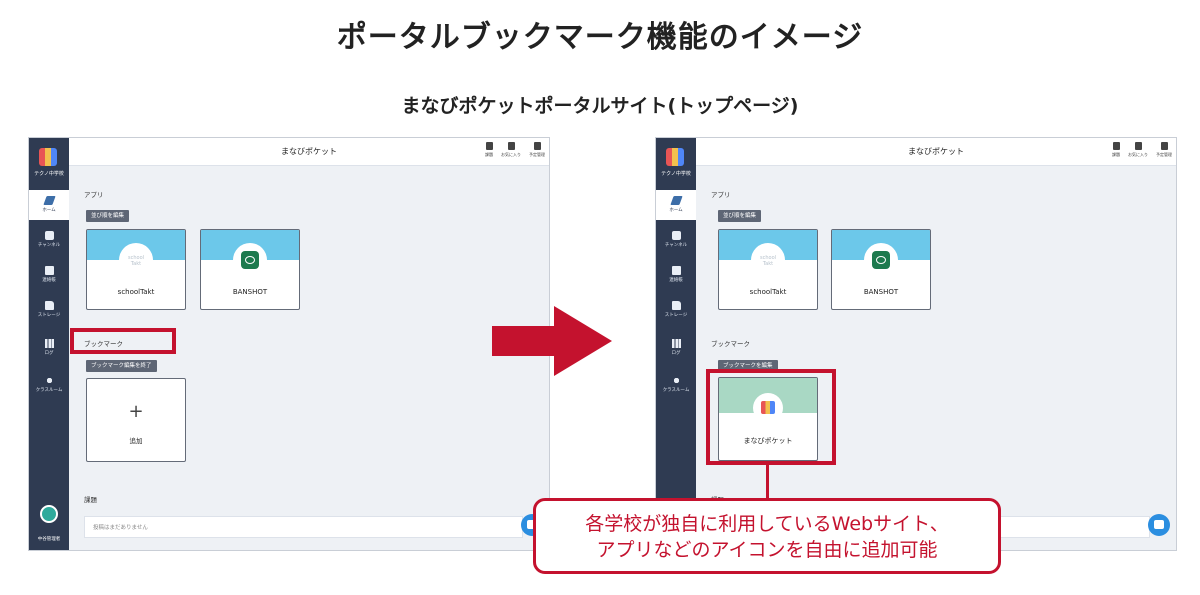 This screenshot has height=595, width=1200. I want to click on callout-line-2: アプリなどのアイコンを自由に追加可能, so click(767, 550).